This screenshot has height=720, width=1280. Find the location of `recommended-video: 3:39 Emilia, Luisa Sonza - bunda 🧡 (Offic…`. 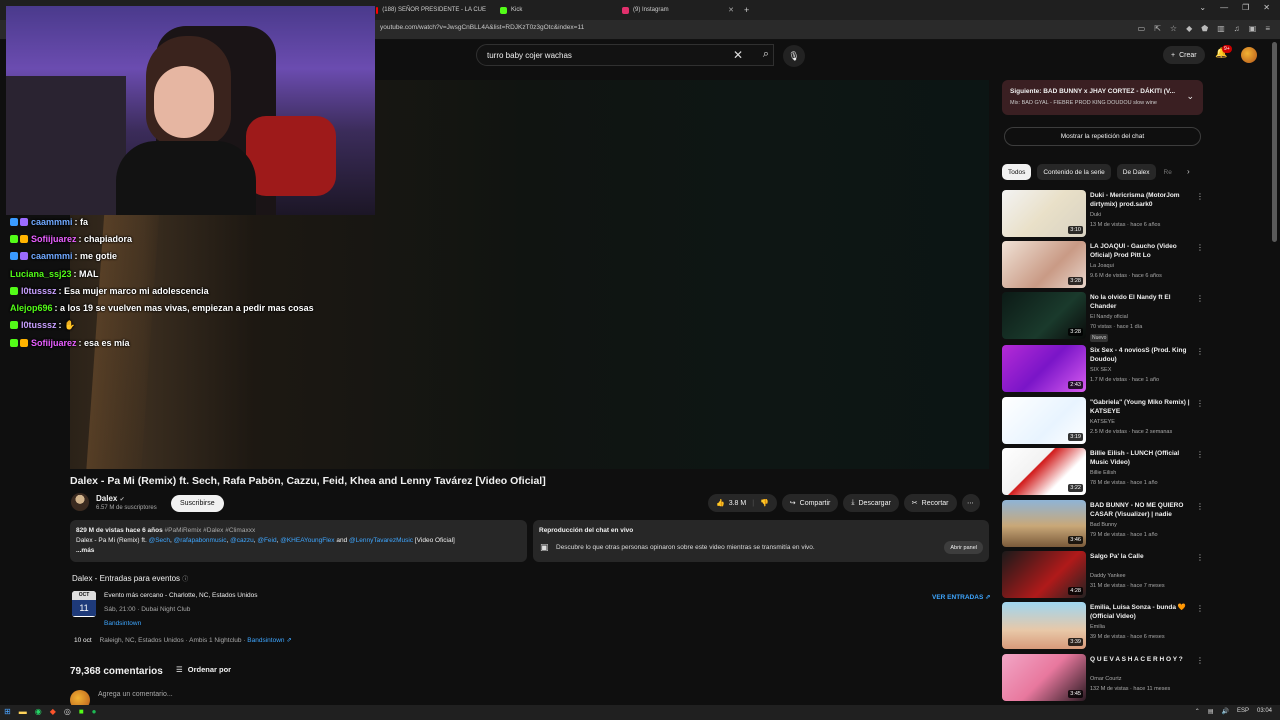

recommended-video: 3:39 Emilia, Luisa Sonza - bunda 🧡 (Offic… is located at coordinates (1103, 625).